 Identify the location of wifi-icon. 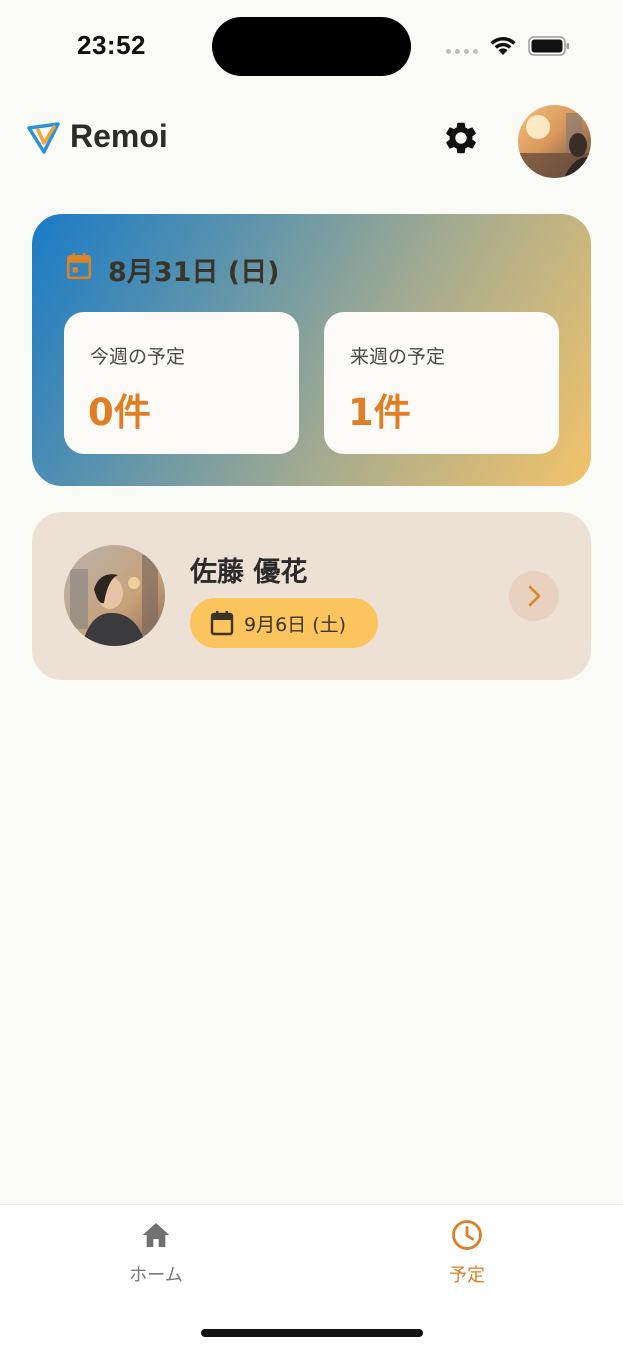
(503, 46).